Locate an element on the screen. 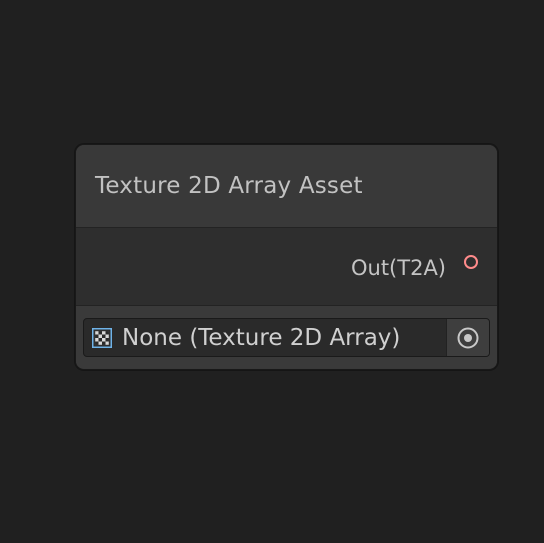 The width and height of the screenshot is (544, 543). output-port-label: Out(T2A) is located at coordinates (398, 267).